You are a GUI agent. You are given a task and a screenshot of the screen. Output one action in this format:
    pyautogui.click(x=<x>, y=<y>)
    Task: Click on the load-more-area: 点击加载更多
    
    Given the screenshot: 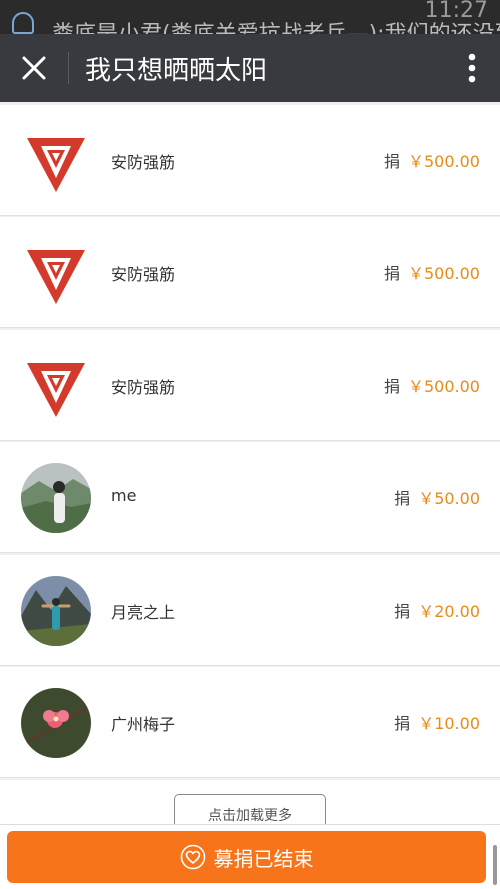 What is the action you would take?
    pyautogui.click(x=250, y=802)
    